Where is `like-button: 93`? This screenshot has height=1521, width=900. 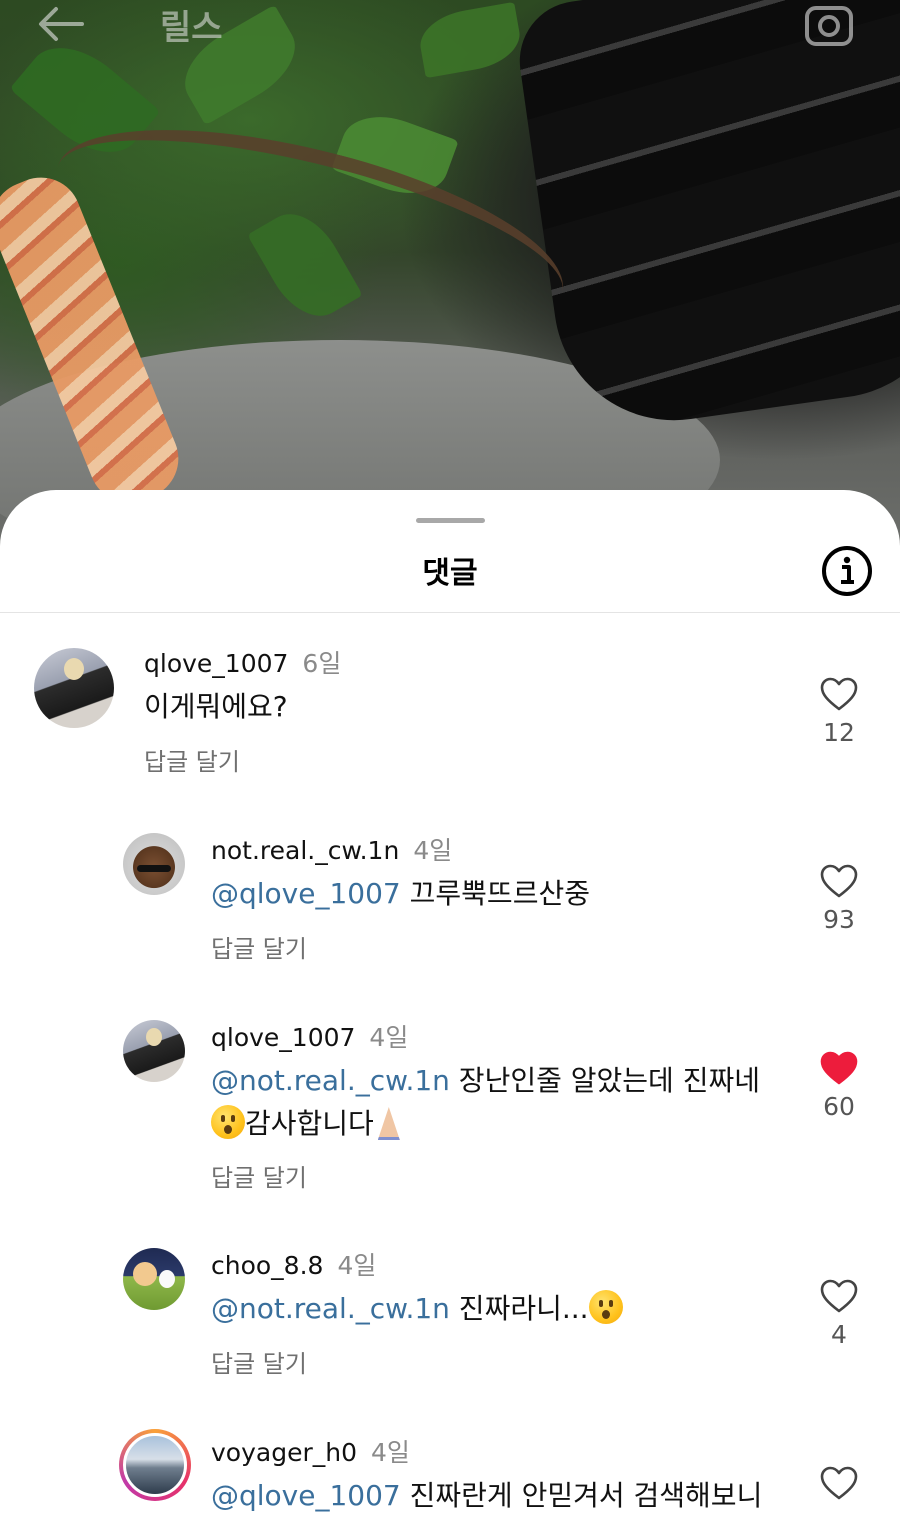
like-button: 93 is located at coordinates (839, 898).